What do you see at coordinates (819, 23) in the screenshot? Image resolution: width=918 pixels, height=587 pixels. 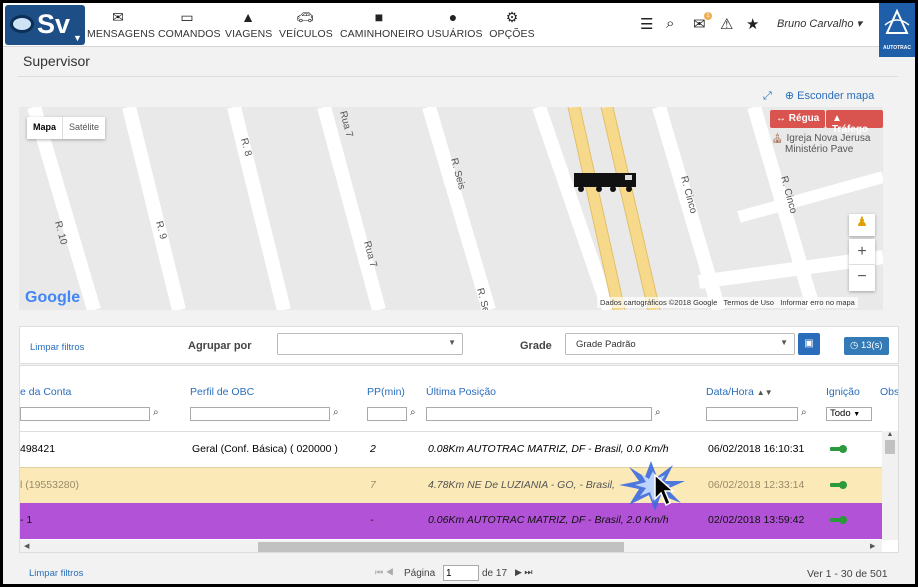 I see `user-menu: Bruno Carvalho ▾` at bounding box center [819, 23].